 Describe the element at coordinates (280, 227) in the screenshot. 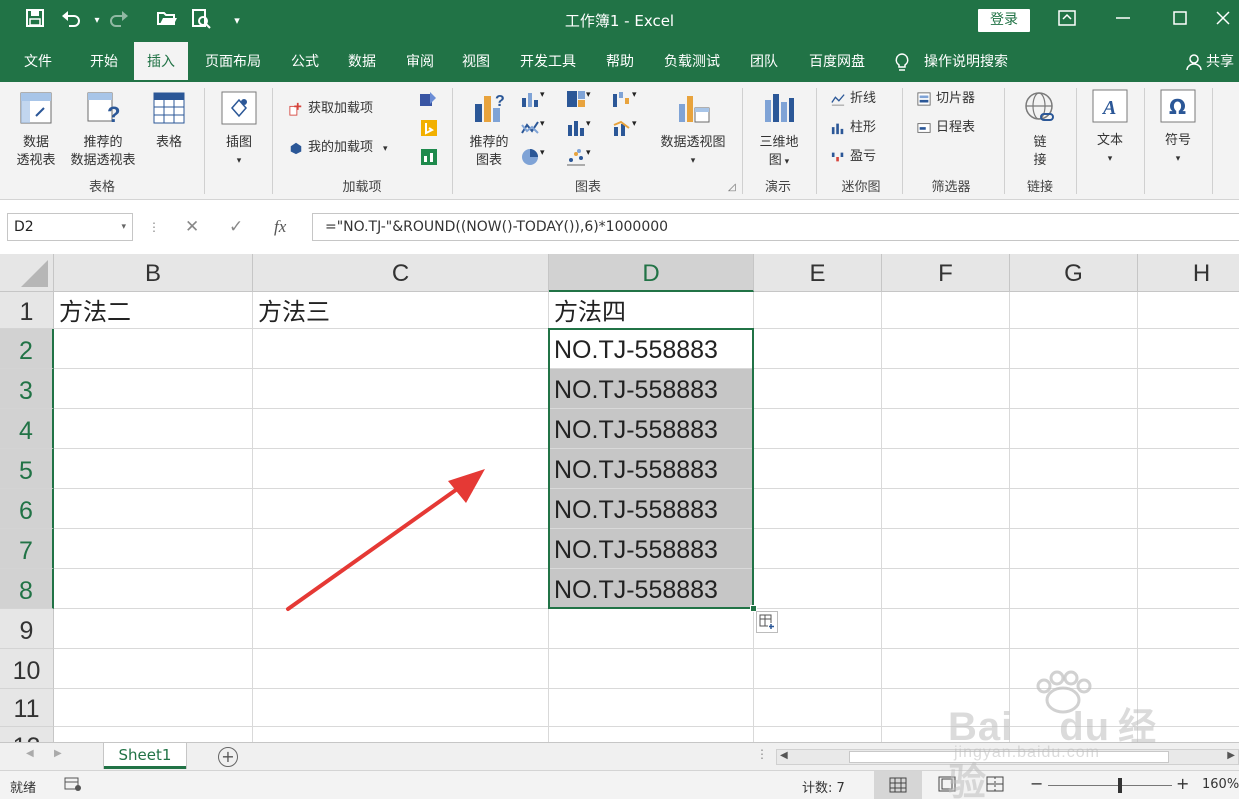

I see `insert-function-icon: fx` at that location.